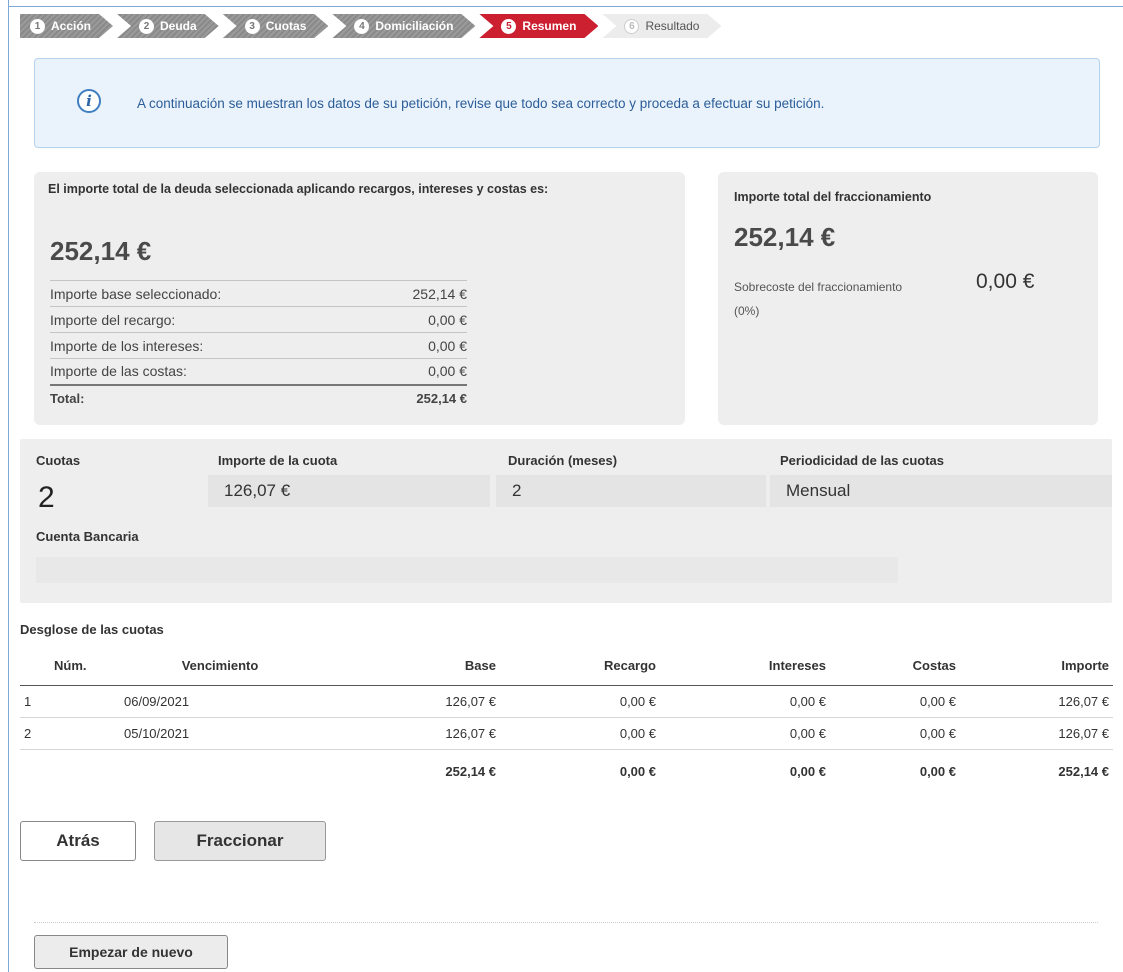  I want to click on surcharge-label: Sobrecoste del fraccionamiento, so click(818, 287).